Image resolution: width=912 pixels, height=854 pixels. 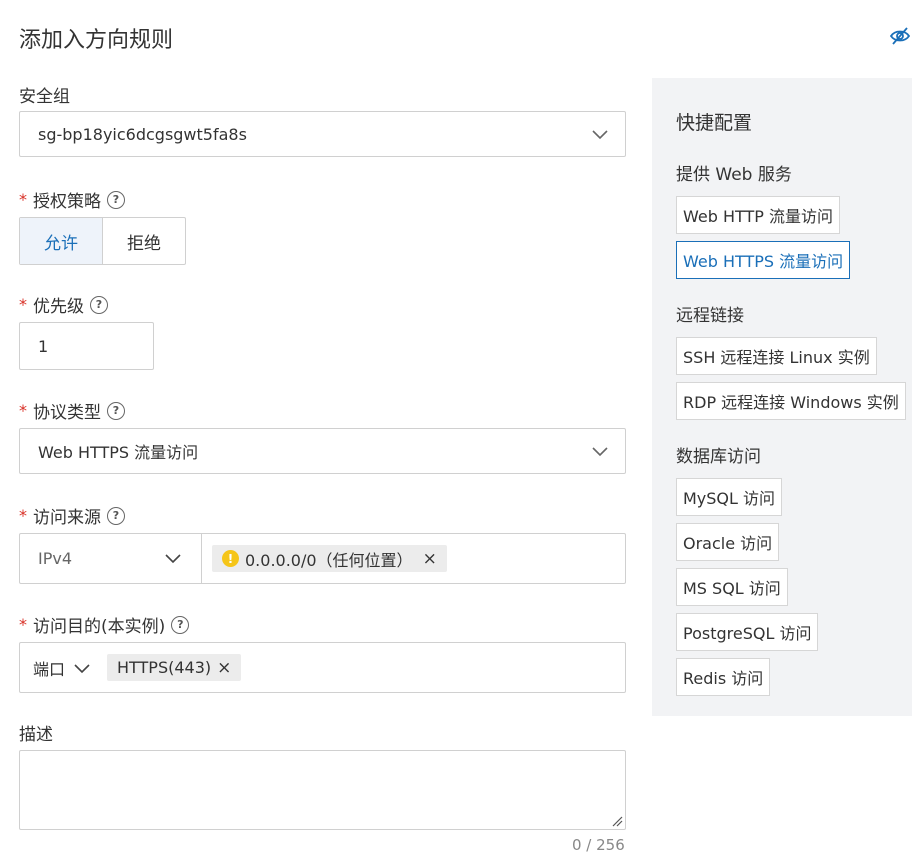 I want to click on quick-mysql: MySQL 访问, so click(x=729, y=497).